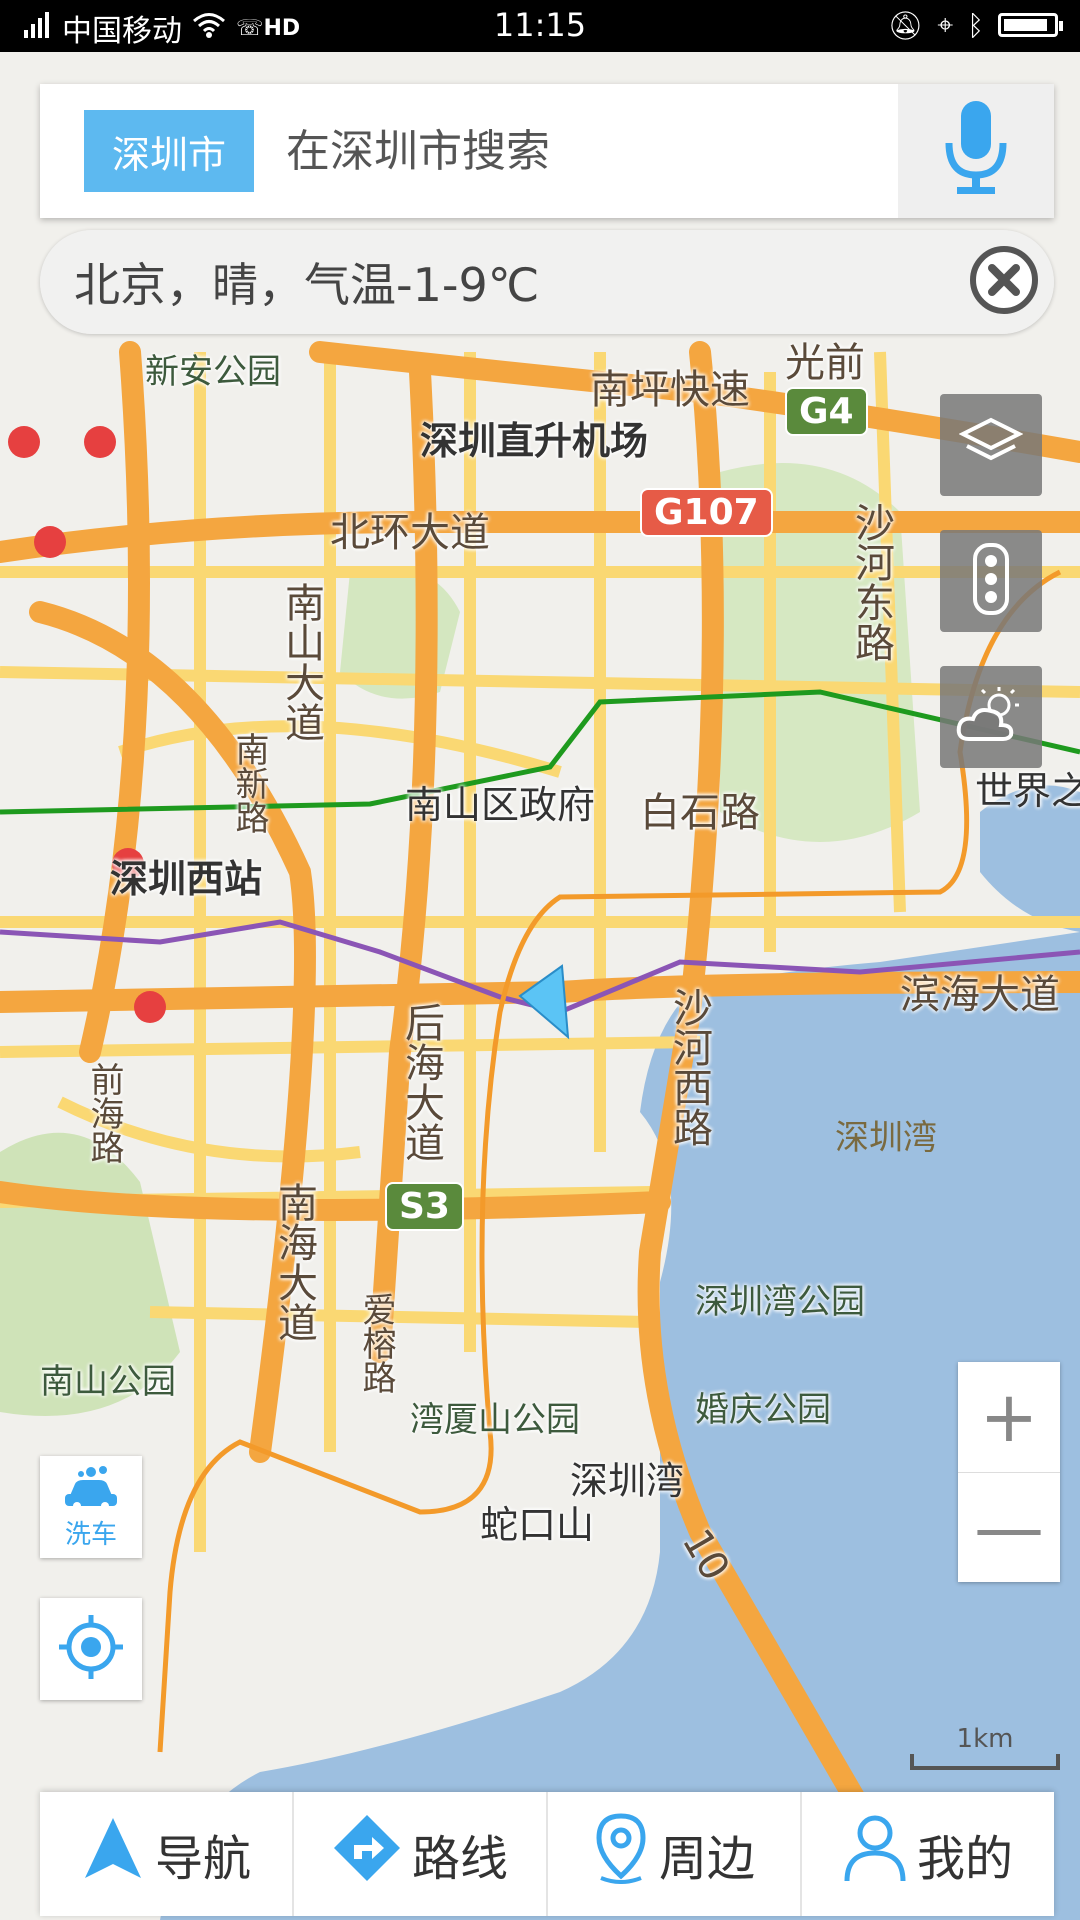 The height and width of the screenshot is (1920, 1080). What do you see at coordinates (537, 1521) in the screenshot?
I see `map-label-shekou-mountain: 蛇口山` at bounding box center [537, 1521].